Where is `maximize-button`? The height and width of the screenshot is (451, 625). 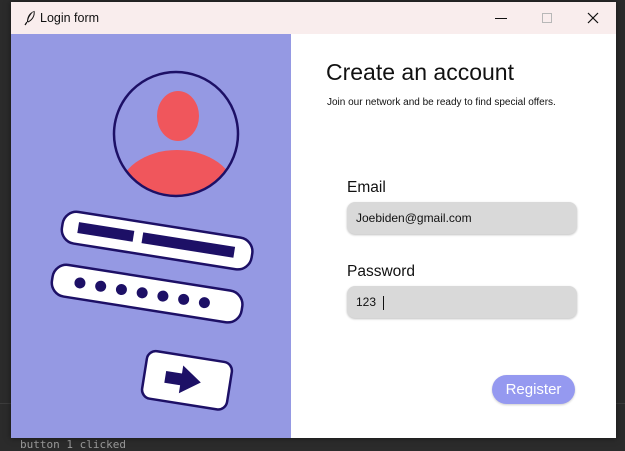
maximize-button is located at coordinates (547, 18).